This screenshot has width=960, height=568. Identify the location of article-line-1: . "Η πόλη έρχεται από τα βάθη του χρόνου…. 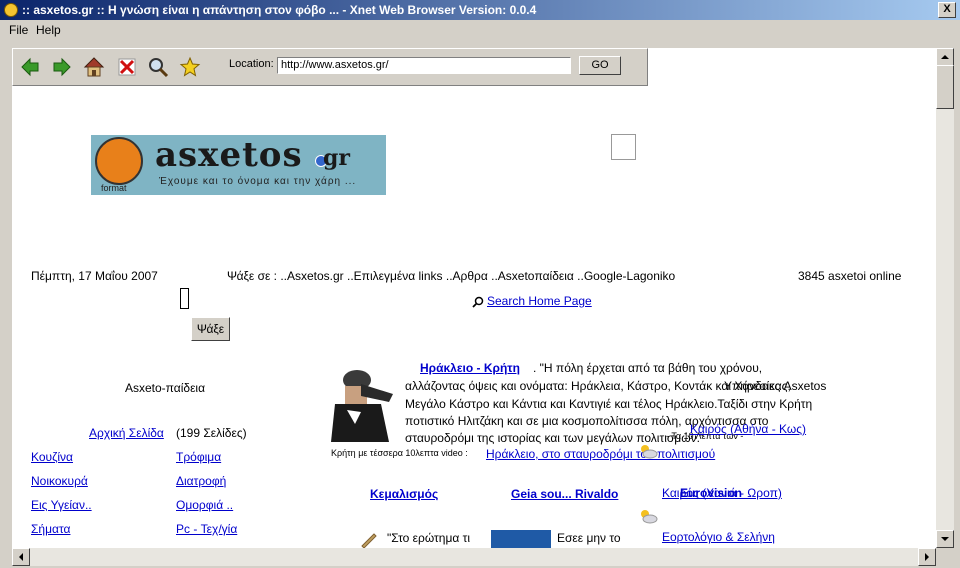
(648, 368).